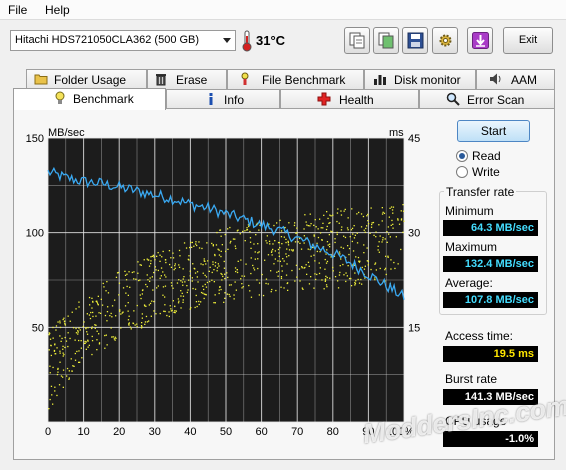 The width and height of the screenshot is (566, 470). Describe the element at coordinates (333, 432) in the screenshot. I see `x-tick-label: 80` at that location.